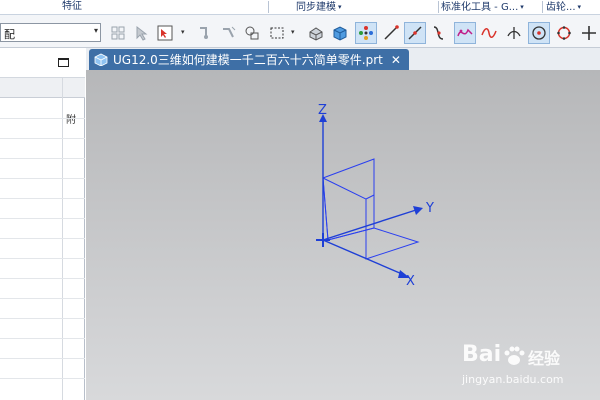  What do you see at coordinates (514, 355) in the screenshot?
I see `paw-logo-icon` at bounding box center [514, 355].